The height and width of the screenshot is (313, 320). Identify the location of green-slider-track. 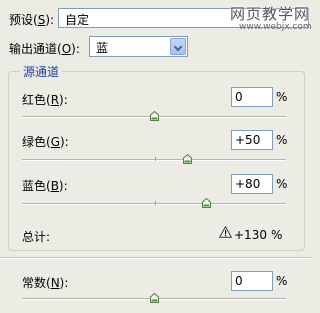
(154, 160).